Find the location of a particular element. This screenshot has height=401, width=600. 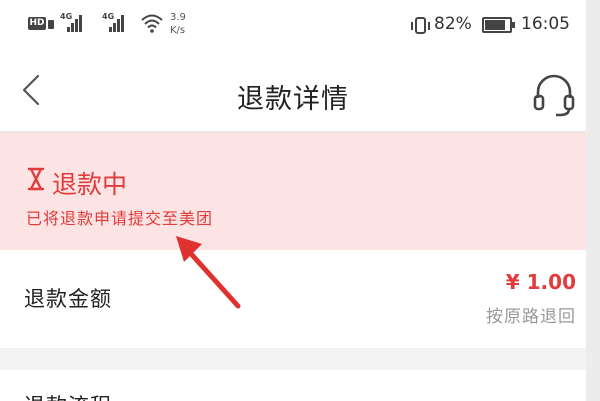

network-speed: 3.9 K/s is located at coordinates (178, 24).